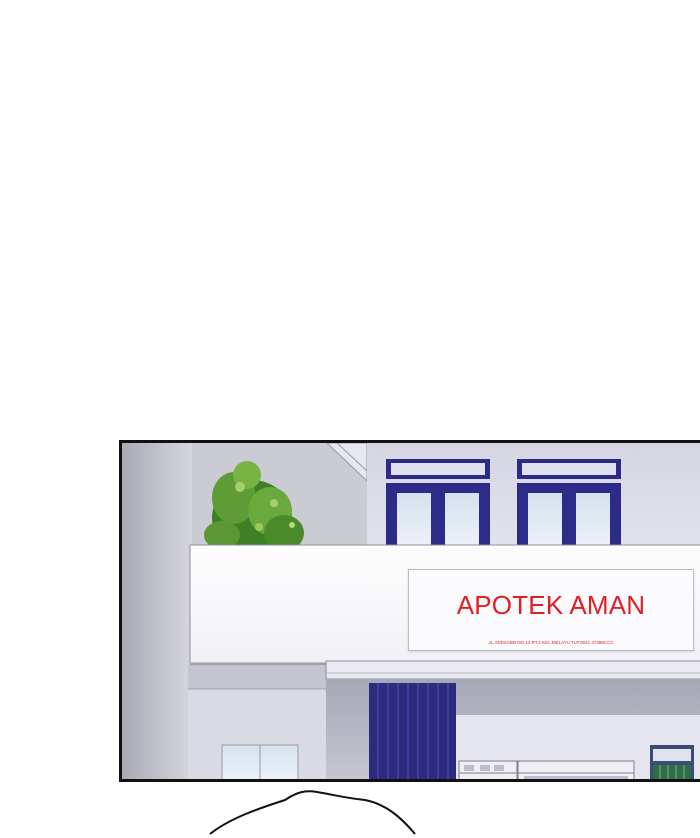 This screenshot has height=838, width=700. What do you see at coordinates (438, 508) in the screenshot?
I see `upper-window-left` at bounding box center [438, 508].